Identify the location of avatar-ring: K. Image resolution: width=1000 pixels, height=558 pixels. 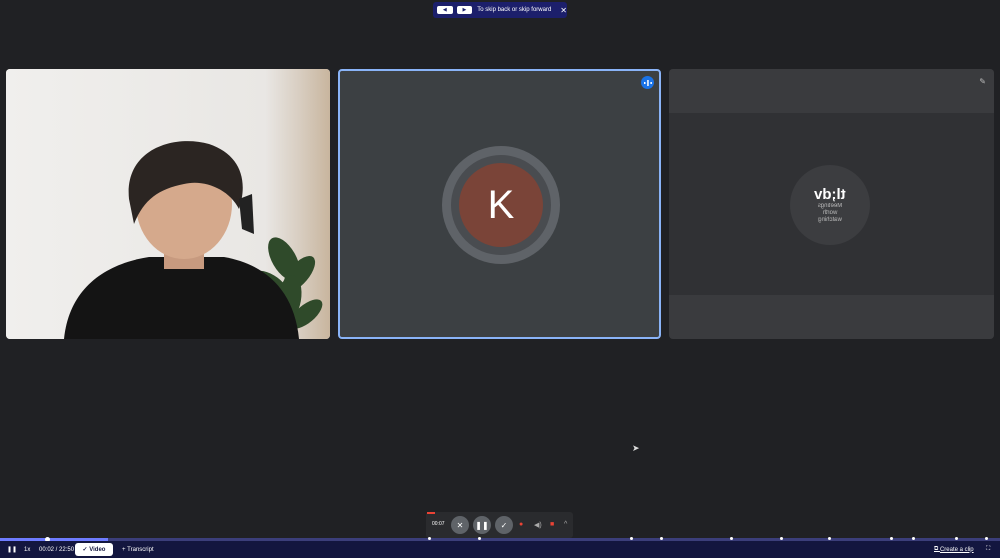
(501, 205).